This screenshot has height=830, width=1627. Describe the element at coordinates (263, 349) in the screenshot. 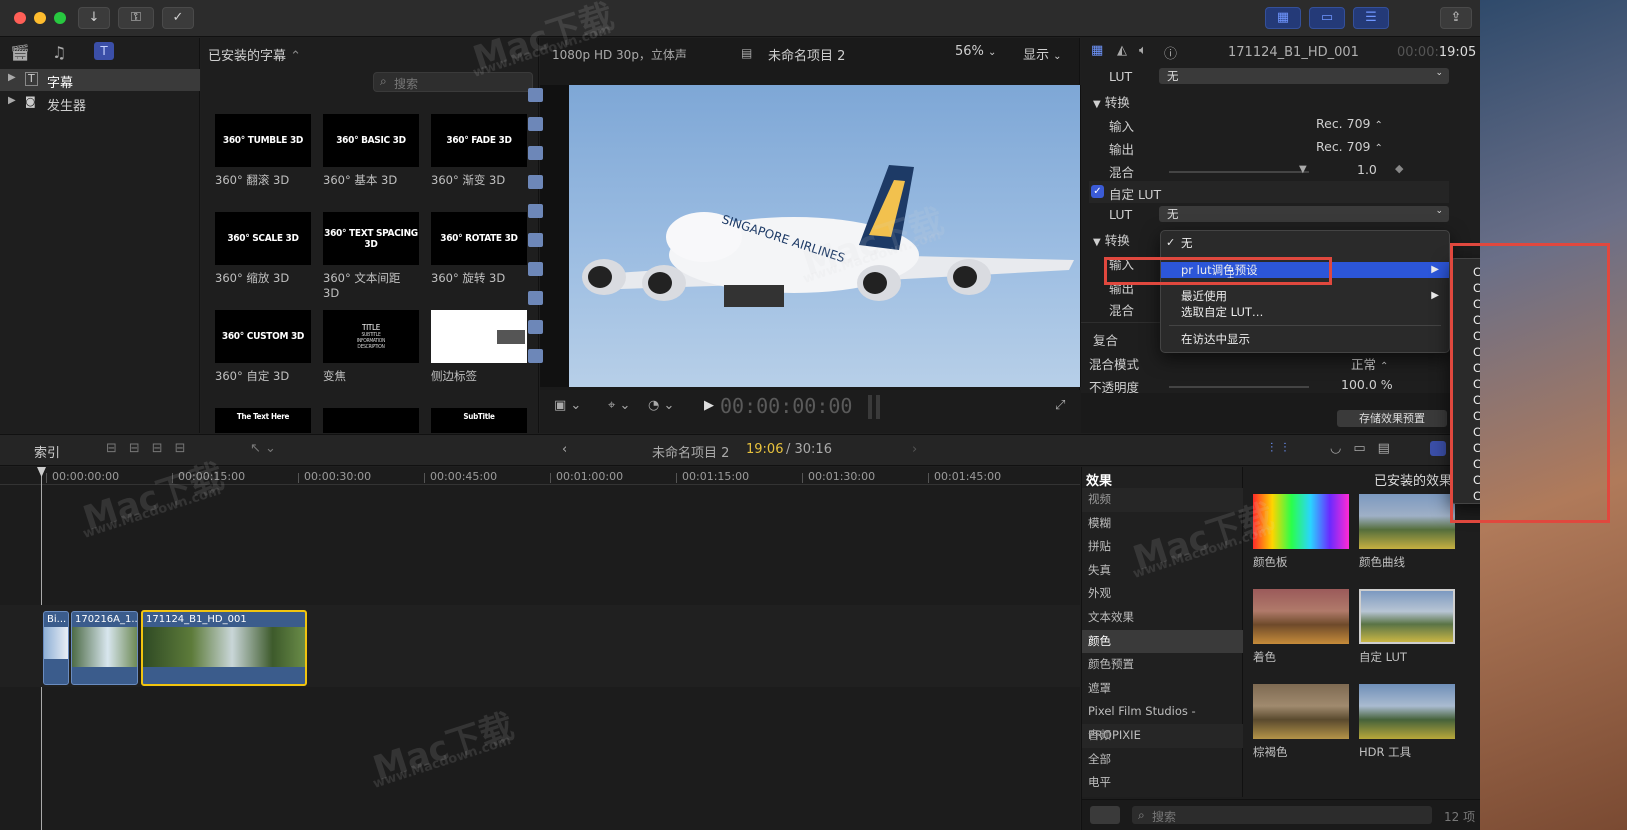

I see `title-item: 360° CUSTOM 3D 360° 自定 3D` at that location.